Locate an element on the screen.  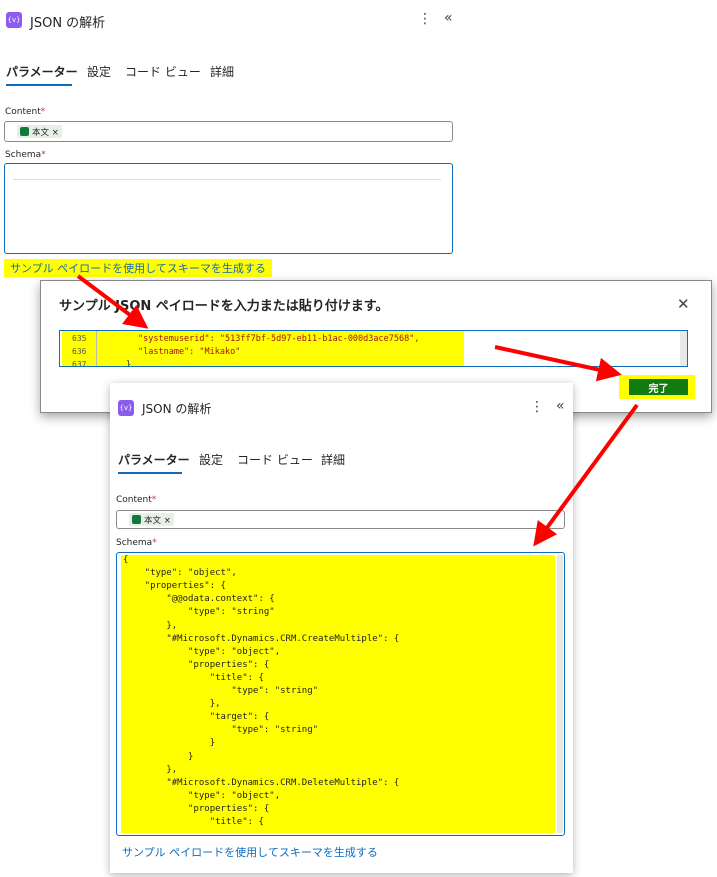
arrow-done-to-schema is located at coordinates (586, 475).